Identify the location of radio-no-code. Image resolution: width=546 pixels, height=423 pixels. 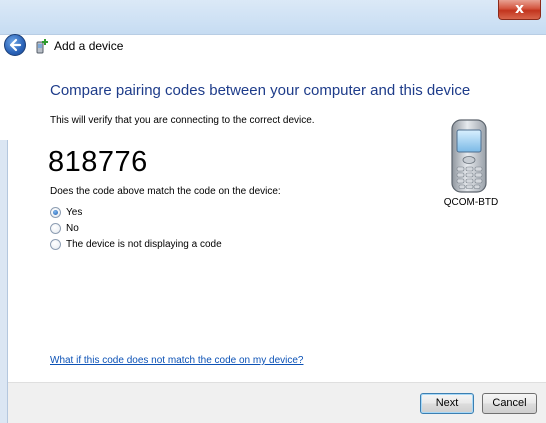
(55, 244).